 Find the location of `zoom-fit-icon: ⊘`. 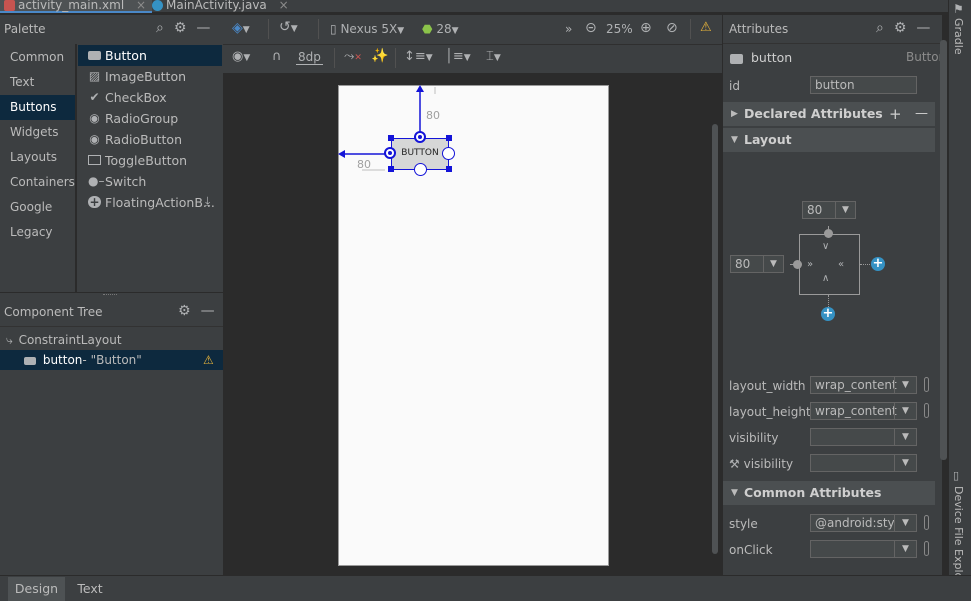

zoom-fit-icon: ⊘ is located at coordinates (672, 28).